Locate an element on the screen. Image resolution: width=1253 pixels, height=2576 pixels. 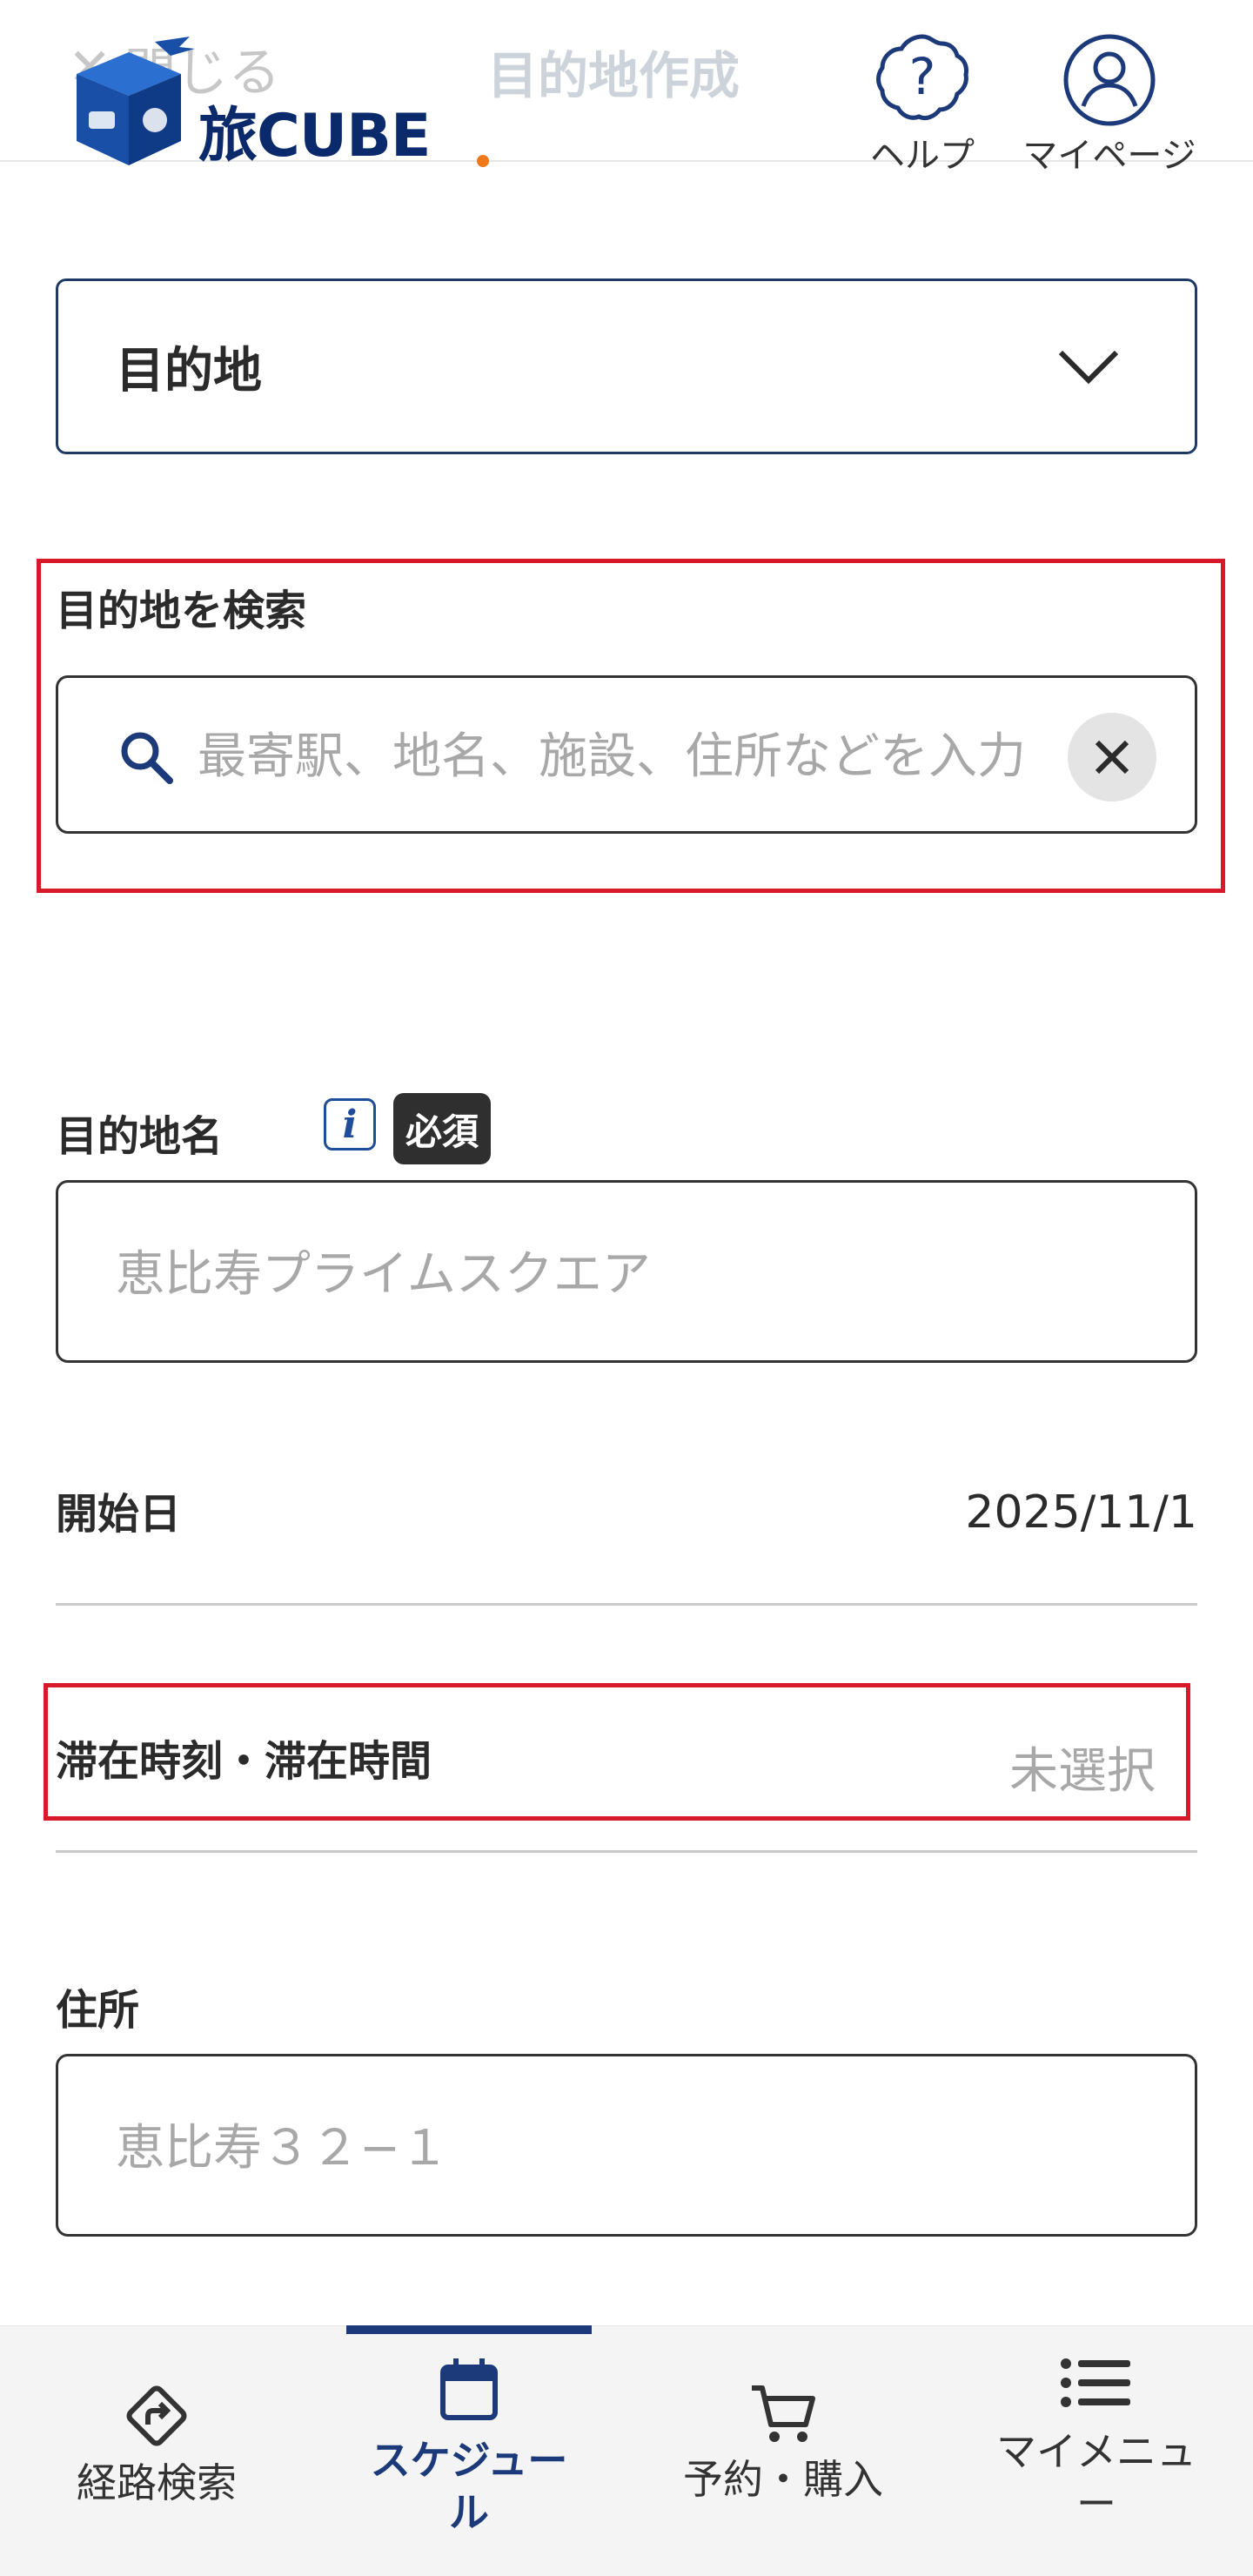
stay-time-label: 滞在時刻・滞在時間 is located at coordinates (244, 1761).